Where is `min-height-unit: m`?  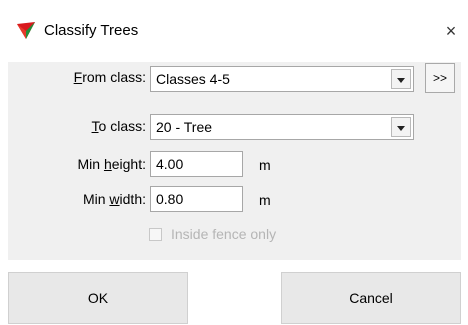 min-height-unit: m is located at coordinates (265, 165).